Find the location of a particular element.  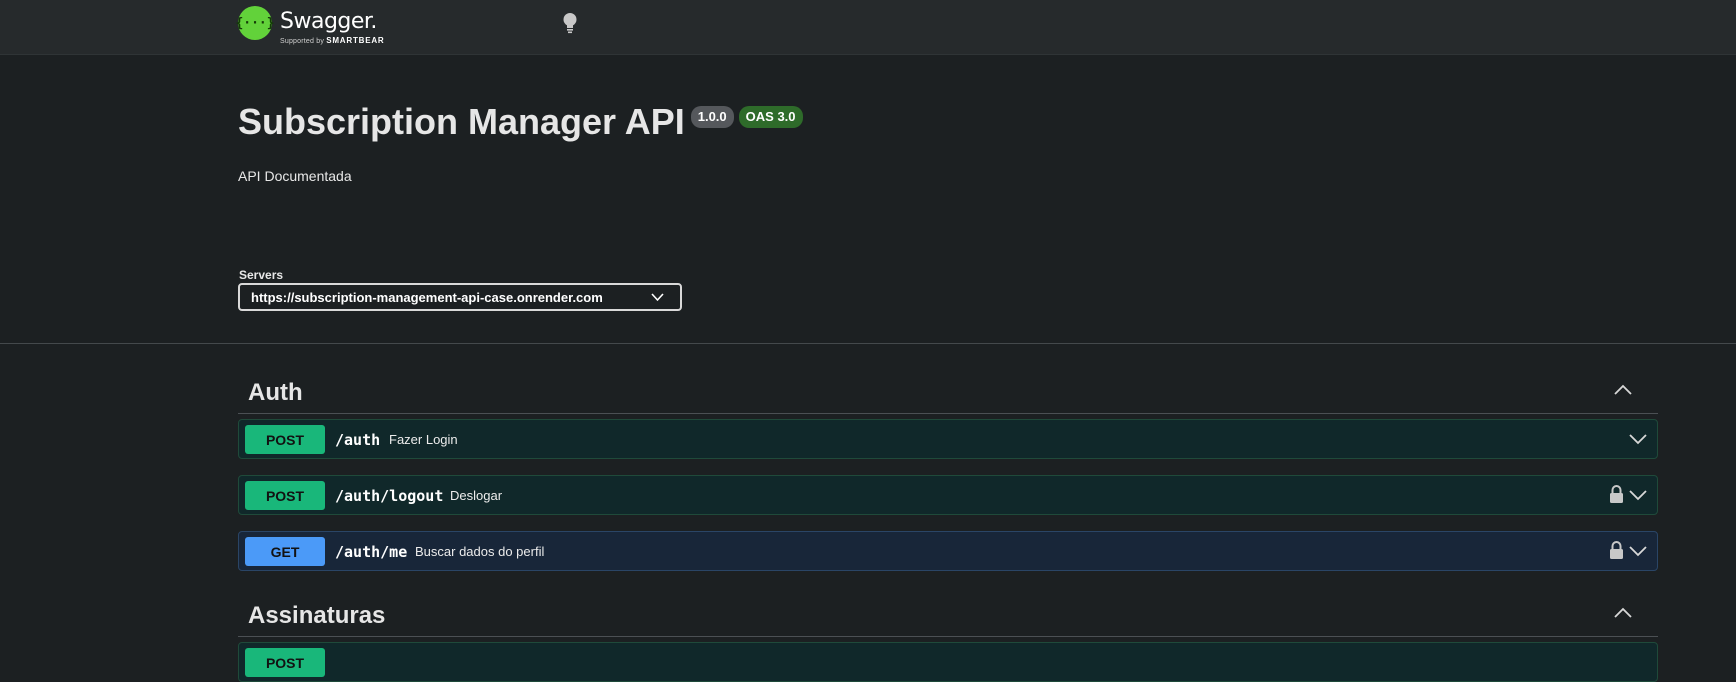

operation-summary: Buscar dados do perfil is located at coordinates (480, 551).